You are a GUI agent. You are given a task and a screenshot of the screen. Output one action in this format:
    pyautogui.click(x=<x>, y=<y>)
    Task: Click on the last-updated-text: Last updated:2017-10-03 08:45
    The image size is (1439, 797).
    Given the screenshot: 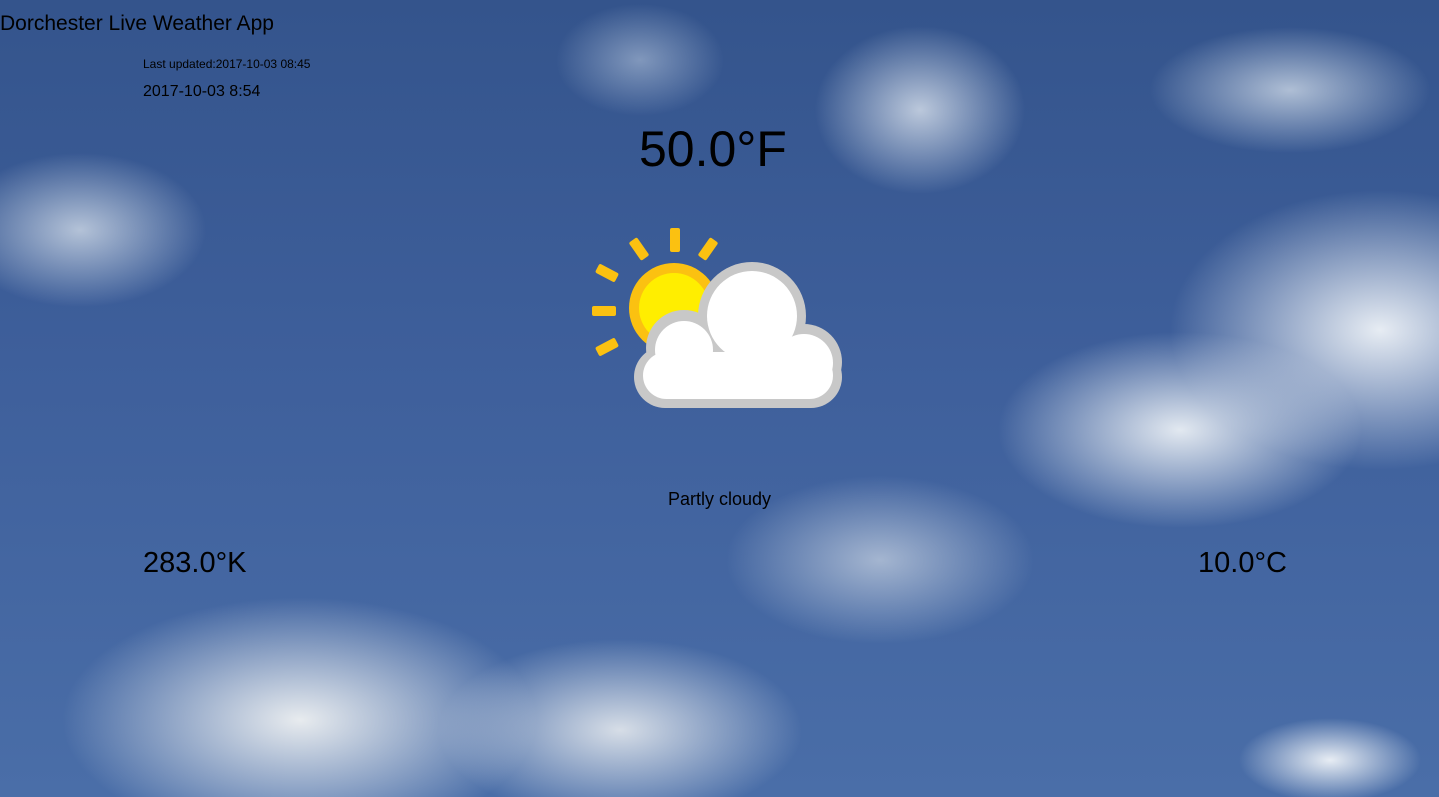 What is the action you would take?
    pyautogui.click(x=227, y=64)
    